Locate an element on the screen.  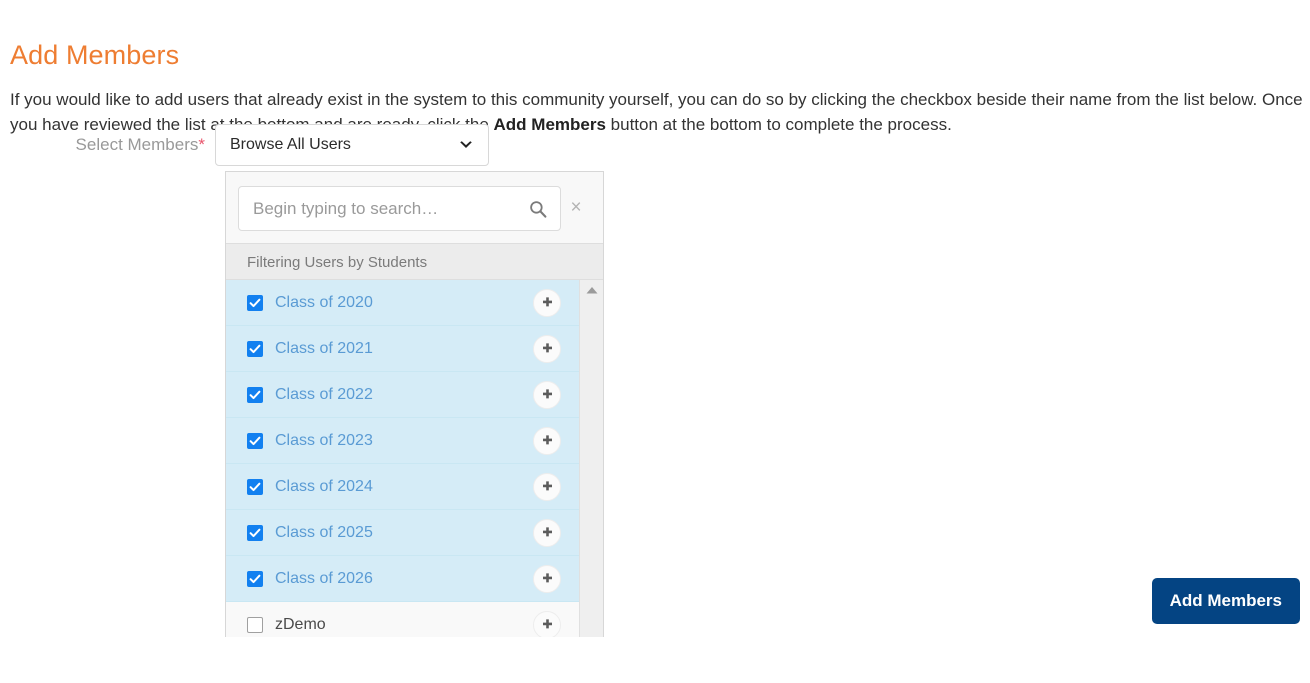
dropdown-search-row: × is located at coordinates (414, 207).